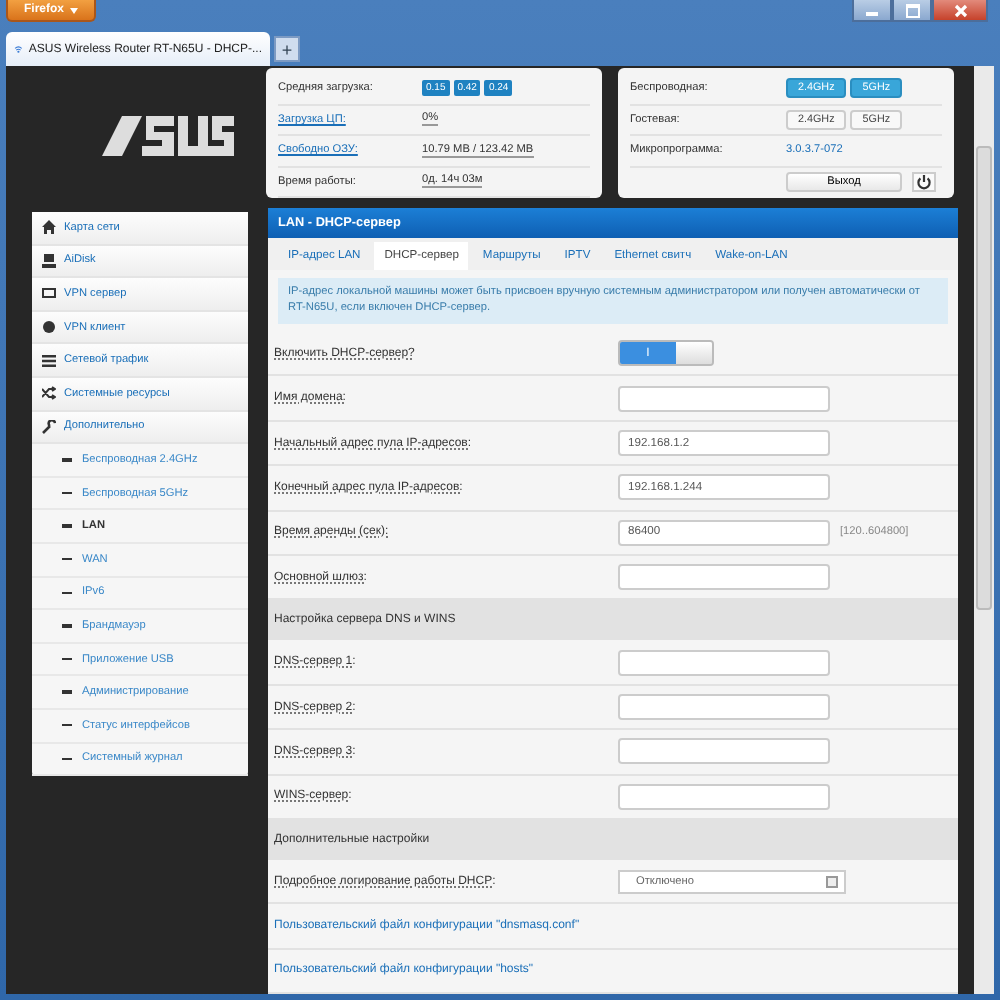 This screenshot has height=1000, width=1000. I want to click on close-button, so click(960, 11).